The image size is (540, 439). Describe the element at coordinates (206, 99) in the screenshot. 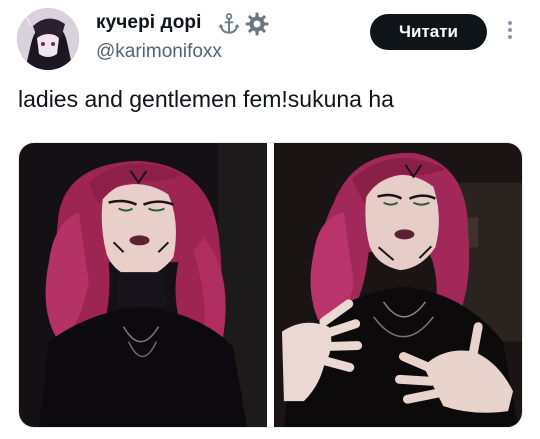

I see `tweet-text: ladies and gentlemen fem!sukuna ha` at that location.